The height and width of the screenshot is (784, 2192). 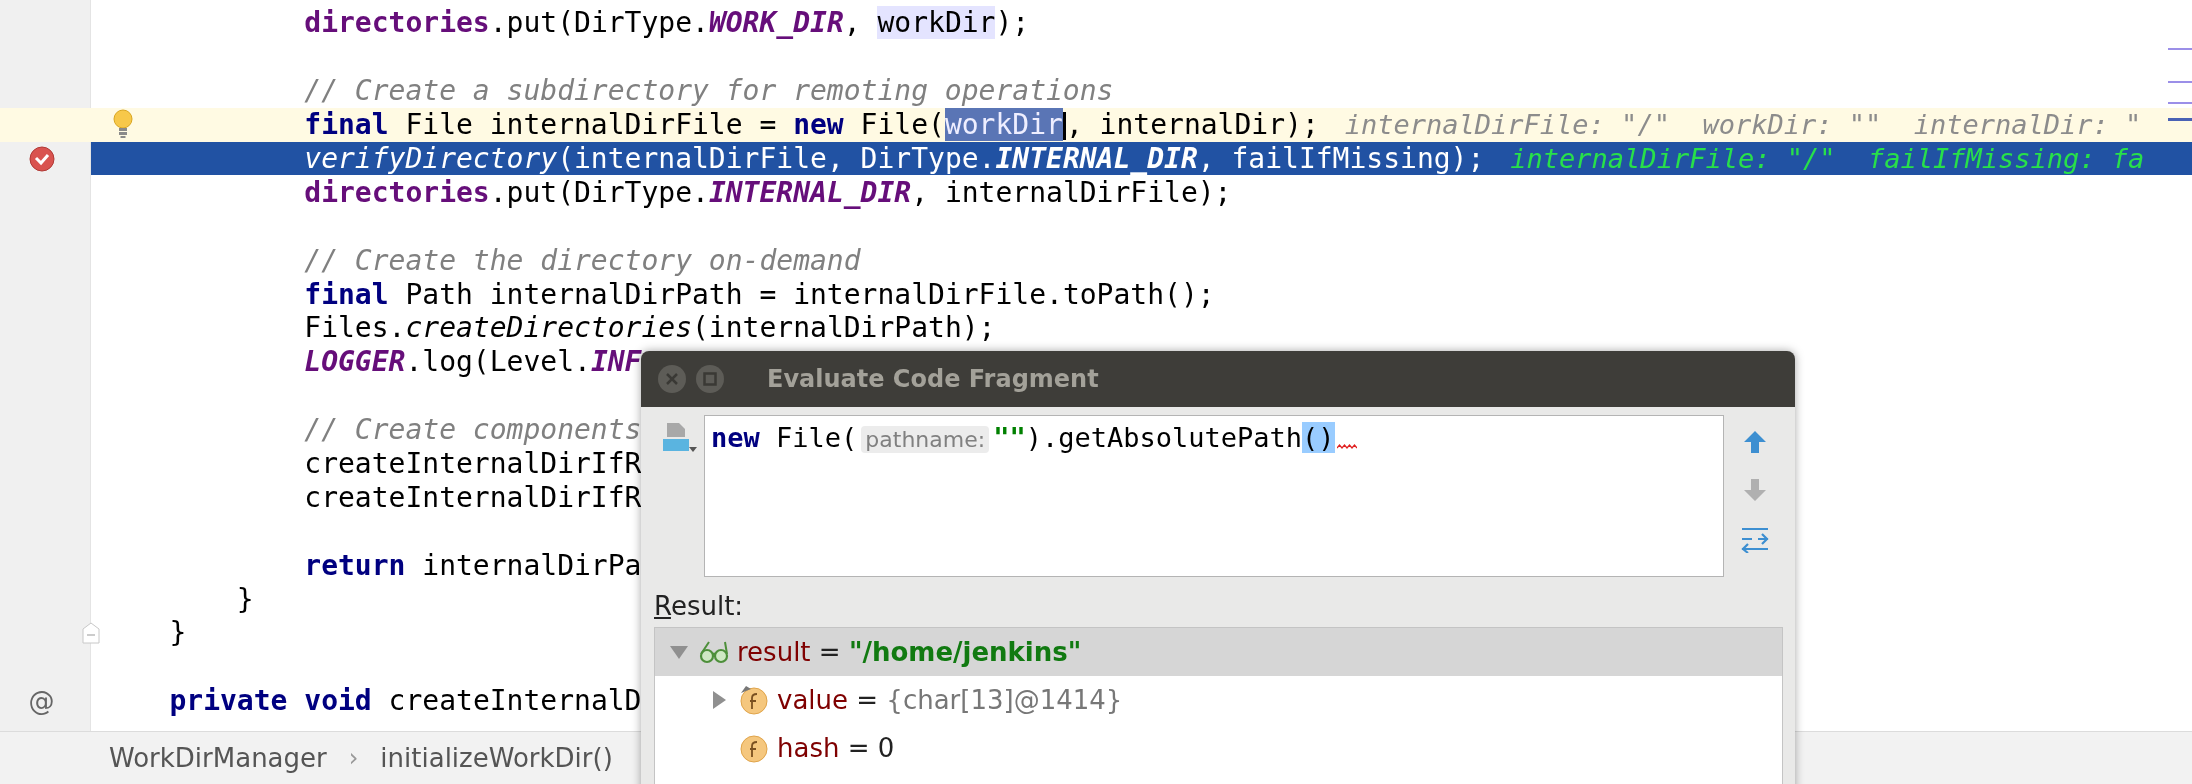 I want to click on code-line: // Create components, so click(x=472, y=430).